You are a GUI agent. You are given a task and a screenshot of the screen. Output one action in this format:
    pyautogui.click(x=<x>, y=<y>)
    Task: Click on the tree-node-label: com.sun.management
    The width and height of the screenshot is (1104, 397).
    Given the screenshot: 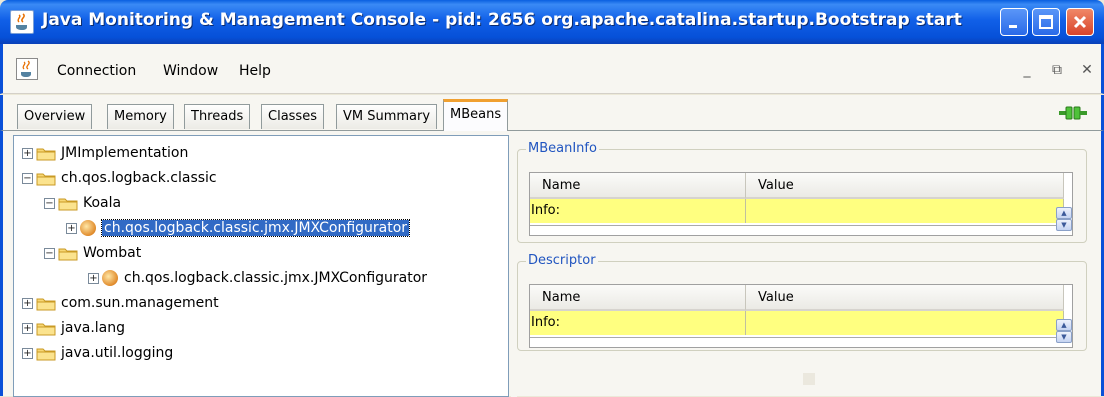 What is the action you would take?
    pyautogui.click(x=140, y=303)
    